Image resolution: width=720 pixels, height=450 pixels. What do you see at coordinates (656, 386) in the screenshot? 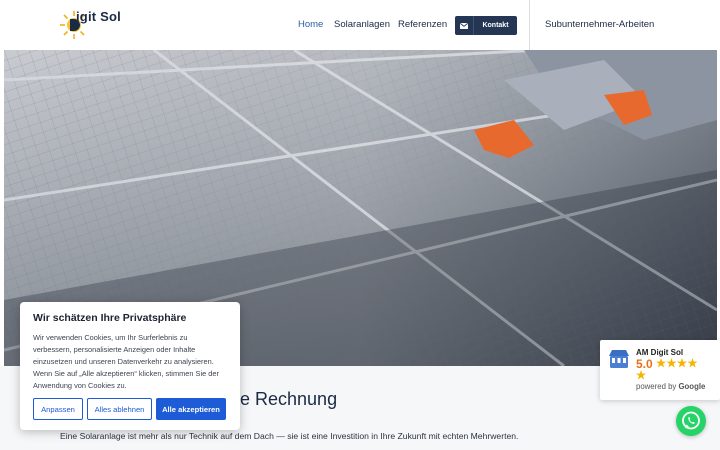
I see `powered-by-text: powered by` at bounding box center [656, 386].